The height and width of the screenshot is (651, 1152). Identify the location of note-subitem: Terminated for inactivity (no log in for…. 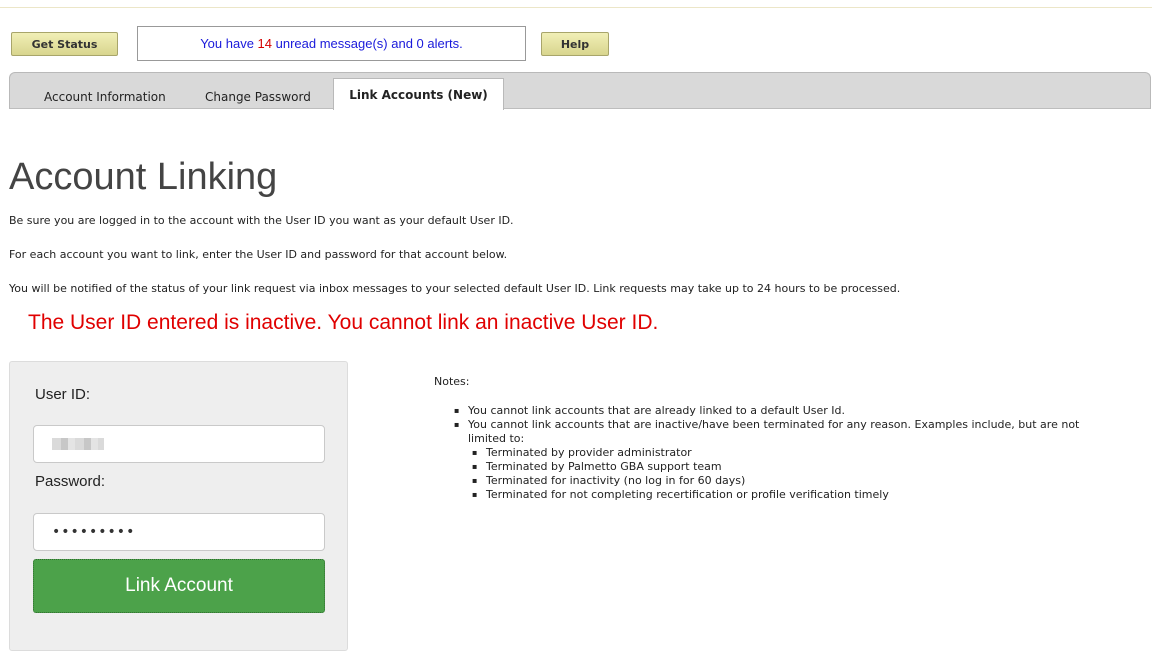
(793, 481).